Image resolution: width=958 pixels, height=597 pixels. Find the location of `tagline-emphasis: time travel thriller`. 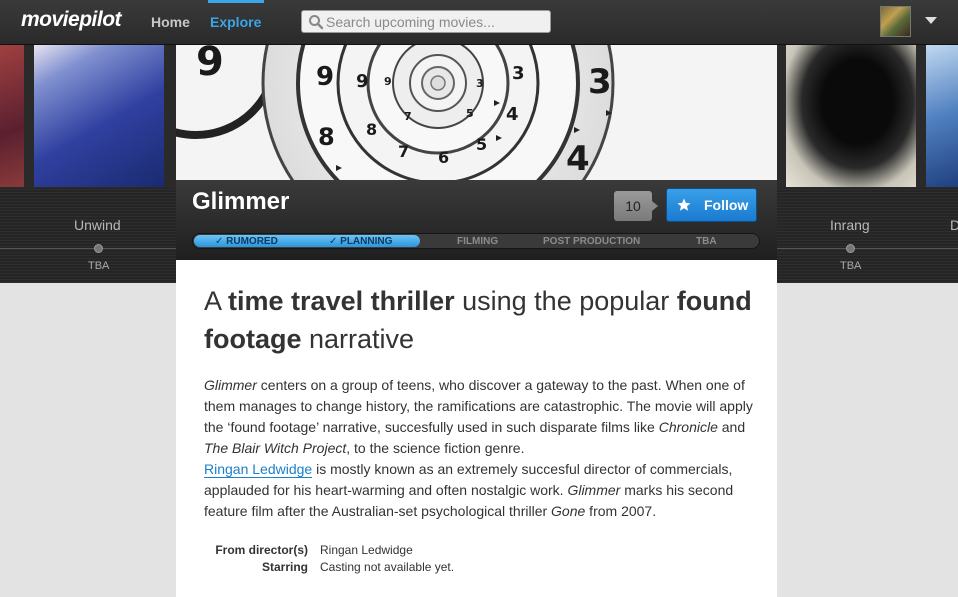

tagline-emphasis: time travel thriller is located at coordinates (341, 301).